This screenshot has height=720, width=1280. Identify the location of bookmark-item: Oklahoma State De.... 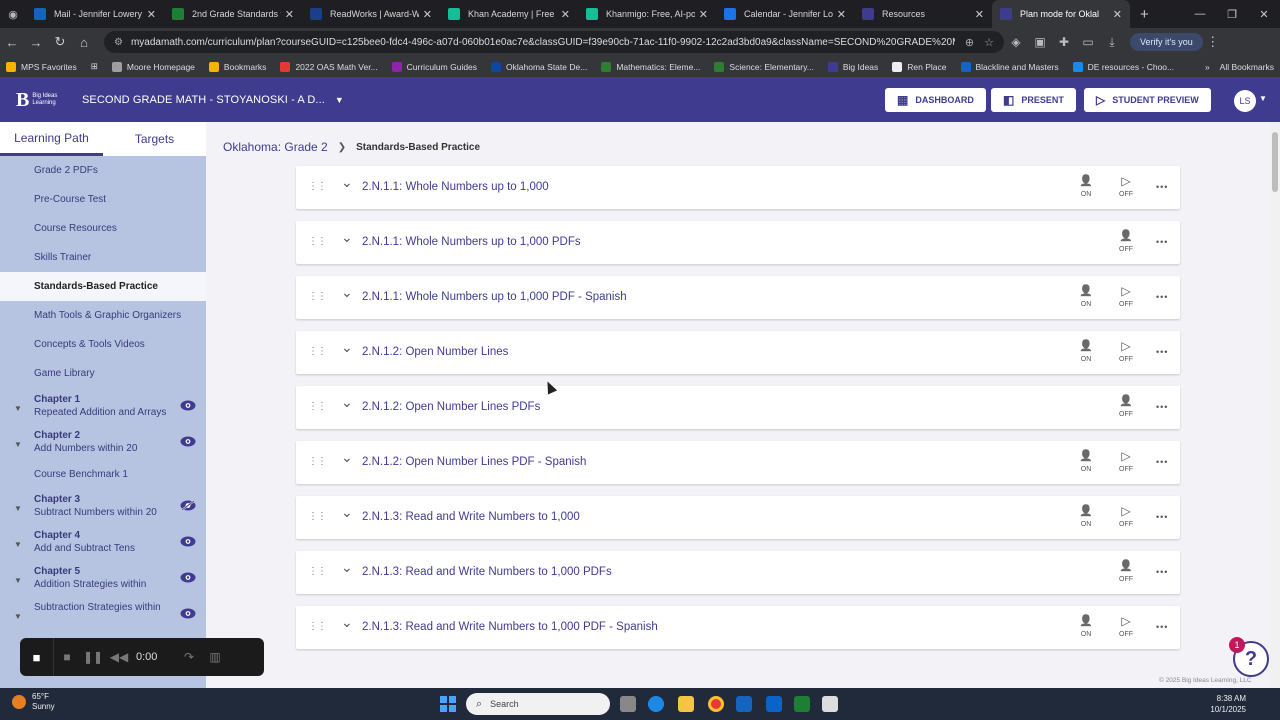
(539, 66).